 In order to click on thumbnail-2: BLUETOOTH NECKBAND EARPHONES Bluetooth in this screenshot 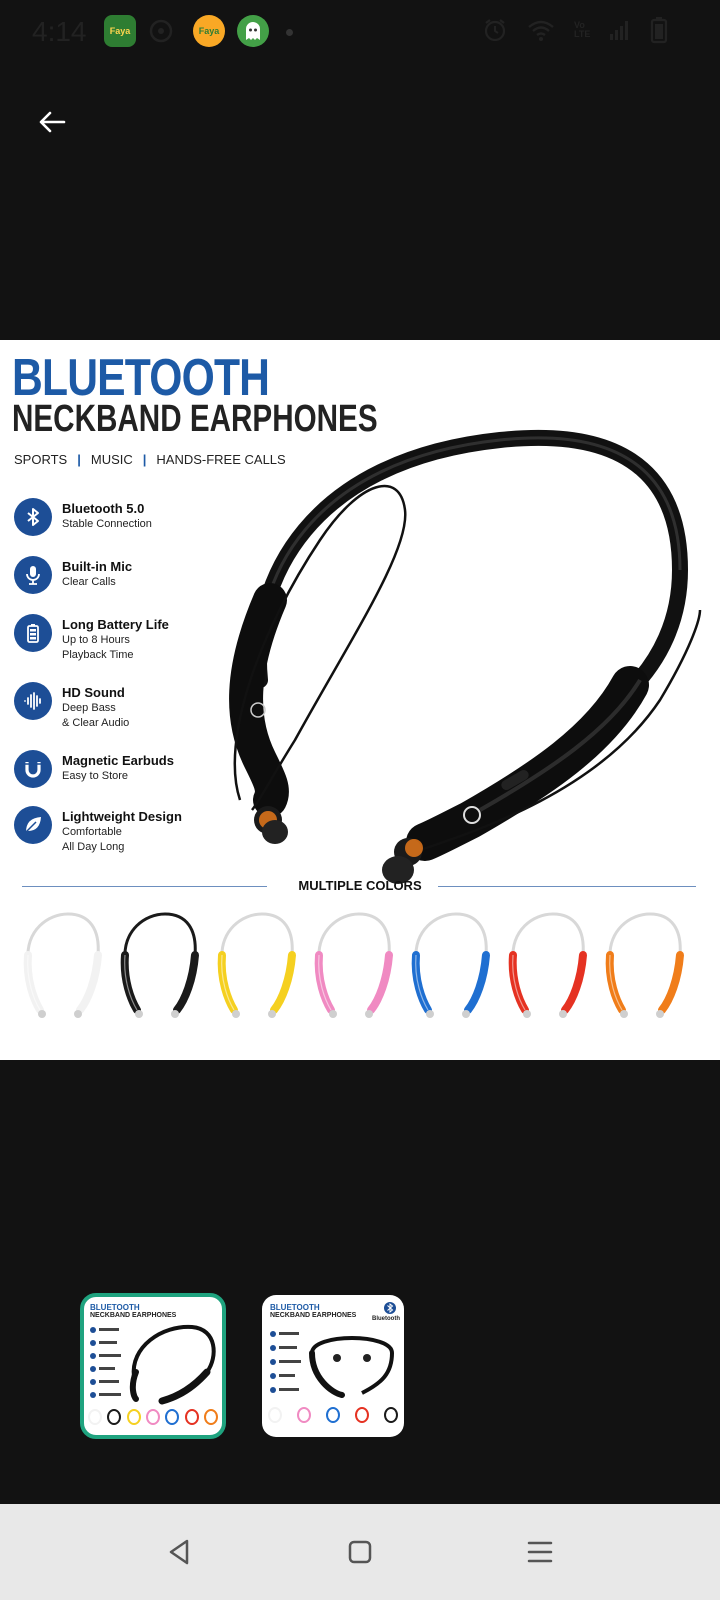, I will do `click(333, 1366)`.